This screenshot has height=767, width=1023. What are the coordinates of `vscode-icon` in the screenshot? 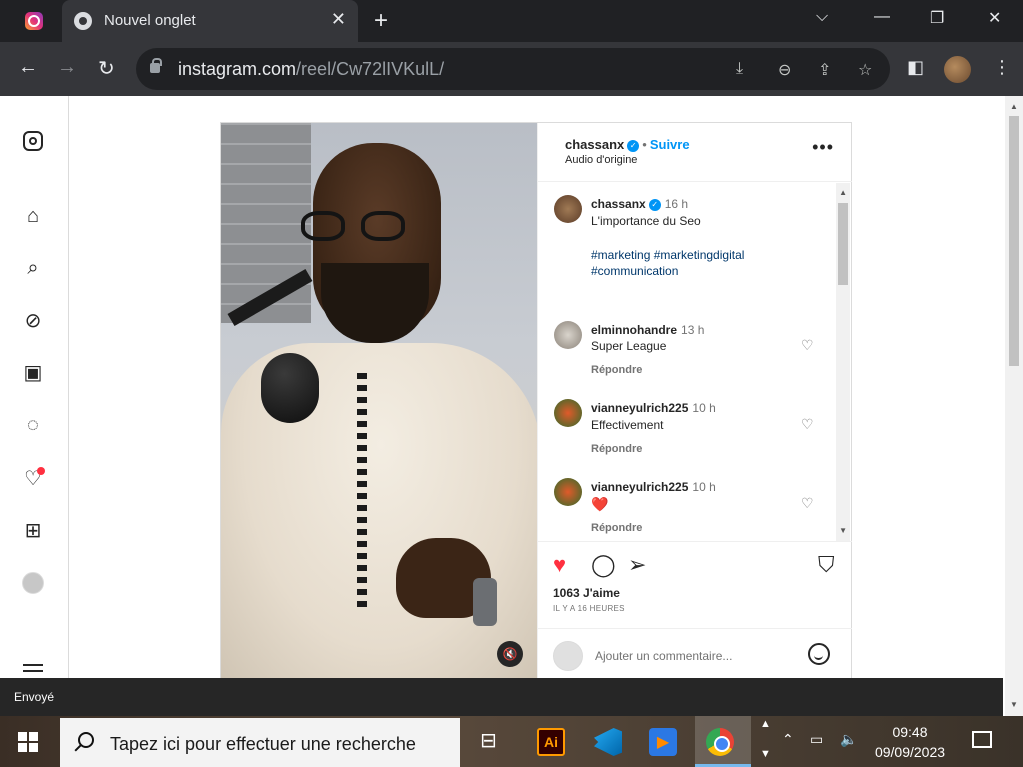 It's located at (608, 742).